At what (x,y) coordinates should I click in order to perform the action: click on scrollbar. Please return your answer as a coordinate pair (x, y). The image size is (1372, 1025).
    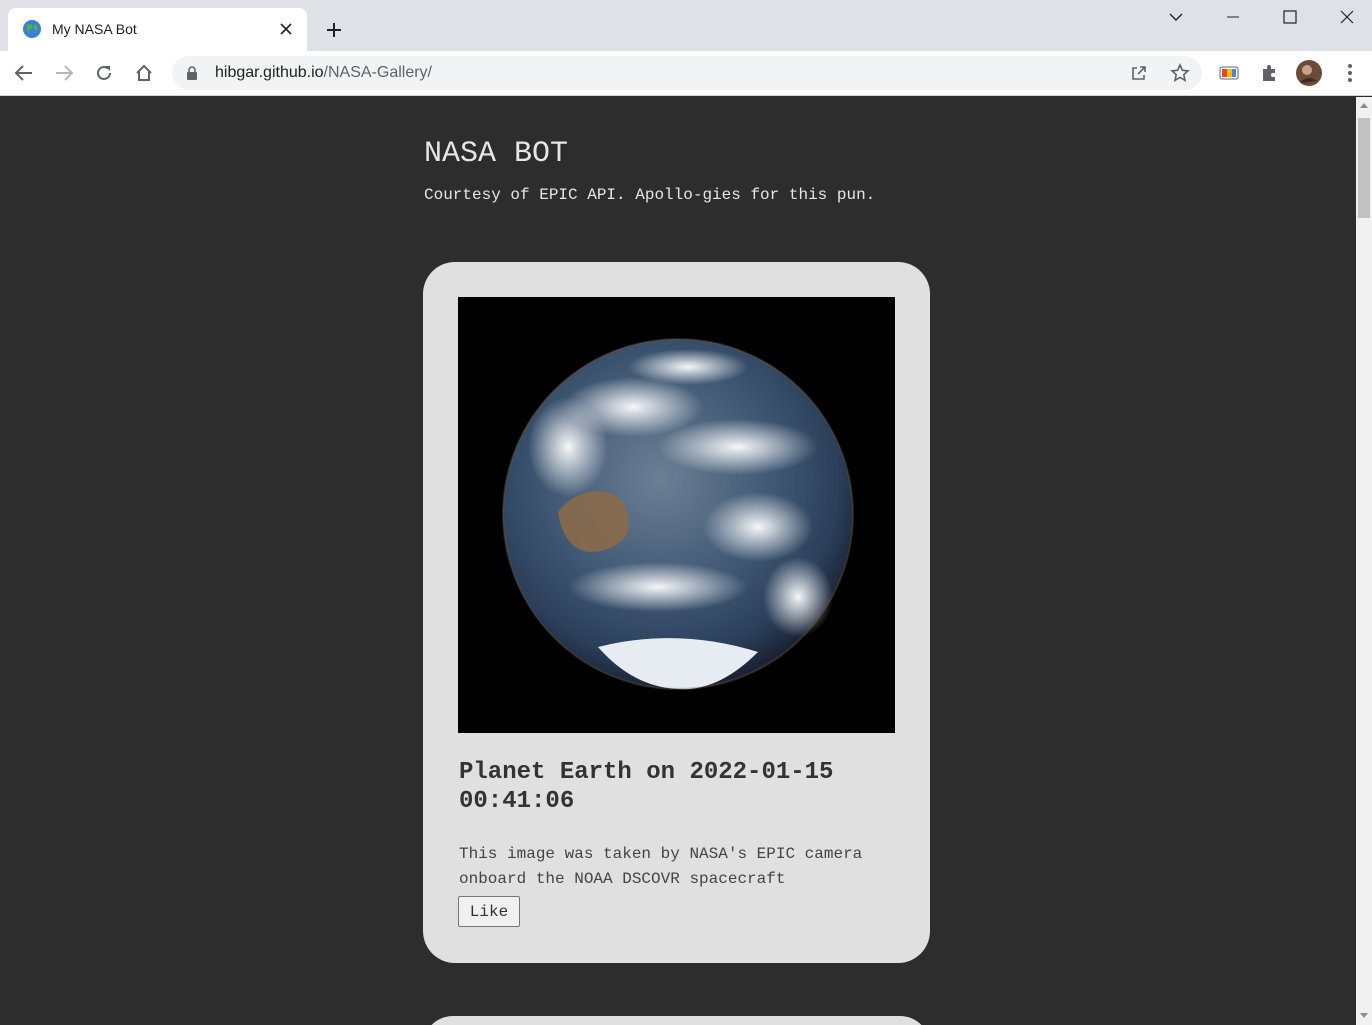
    Looking at the image, I should click on (1364, 561).